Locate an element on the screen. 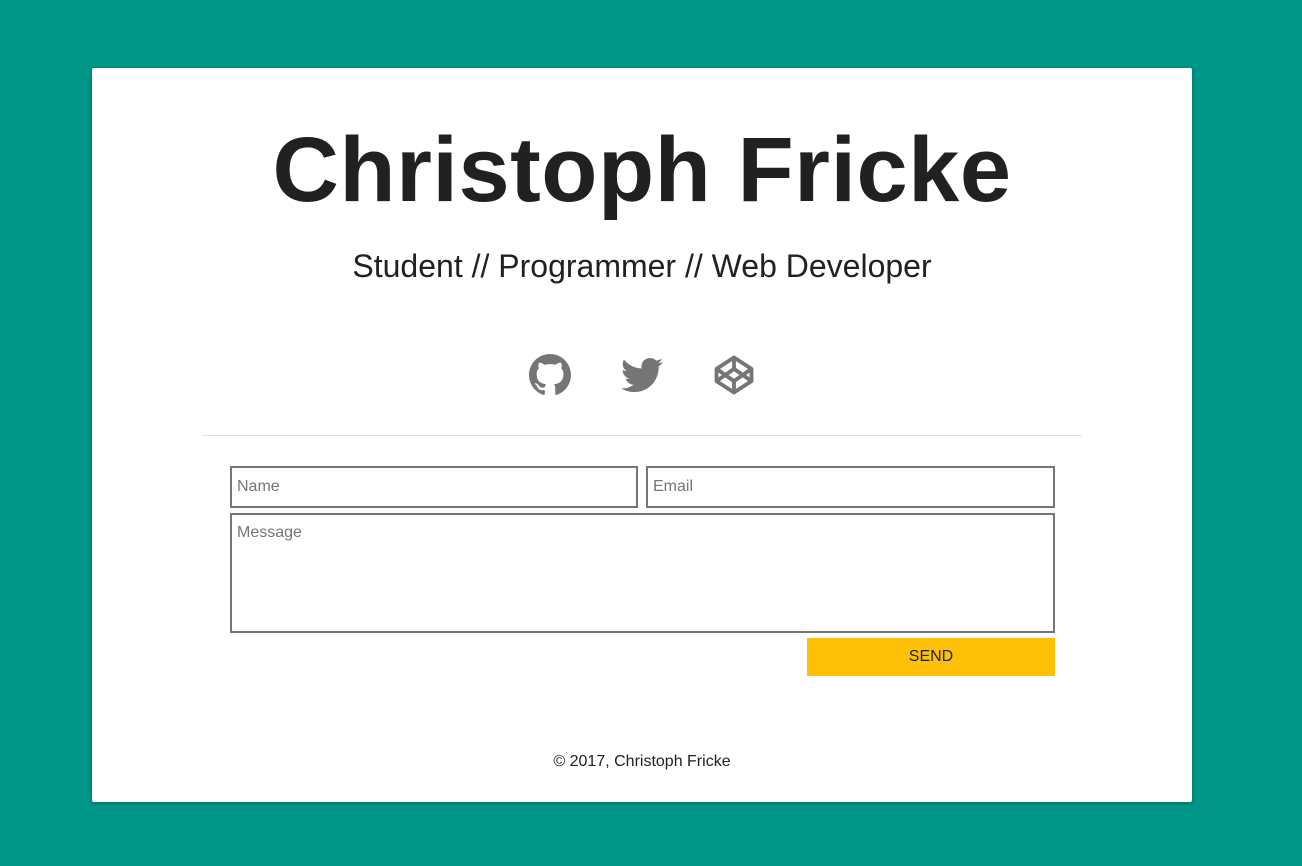  page-title: Christoph Fricke is located at coordinates (642, 170).